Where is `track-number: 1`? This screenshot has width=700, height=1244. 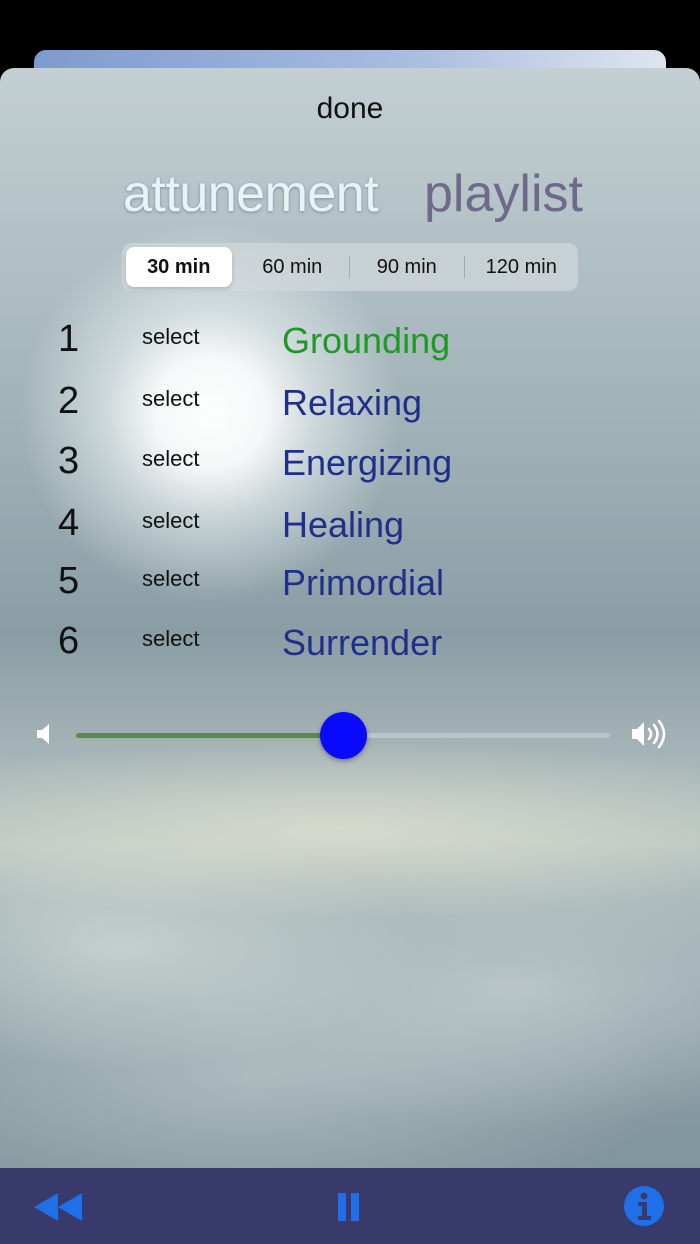
track-number: 1 is located at coordinates (69, 339).